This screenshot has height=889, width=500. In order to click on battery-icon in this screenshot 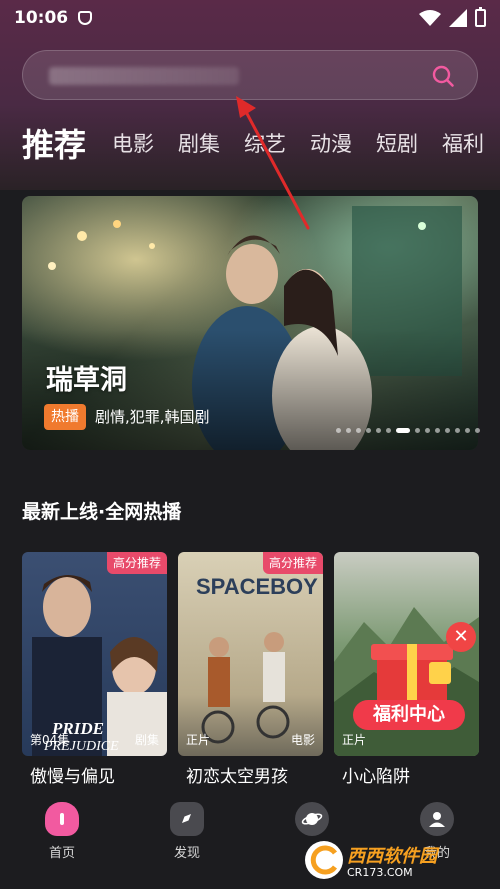, I will do `click(480, 17)`.